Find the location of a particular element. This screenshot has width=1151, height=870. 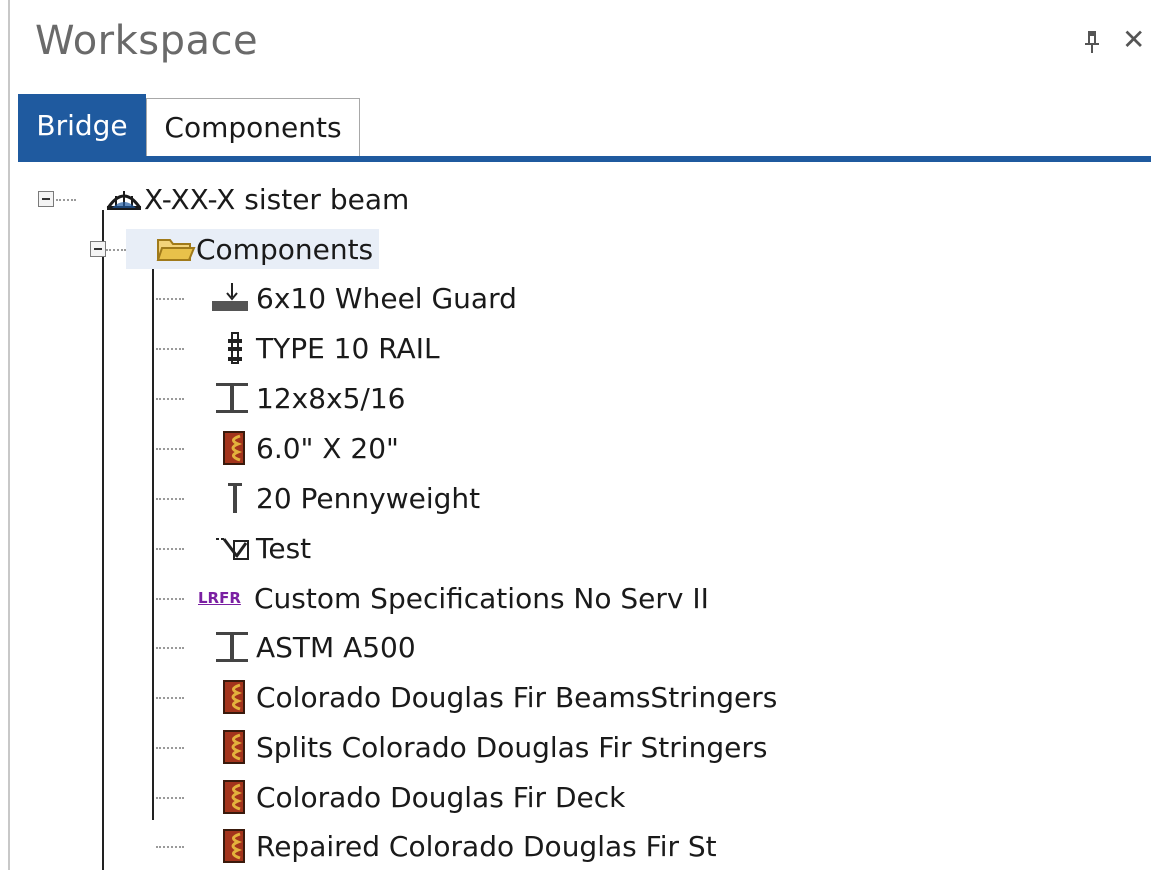

panel-title: Workspace is located at coordinates (147, 41).